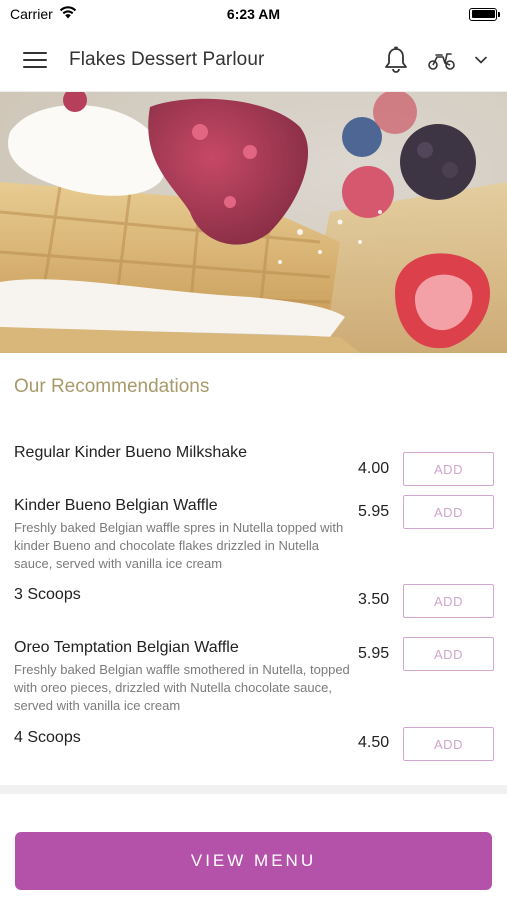 Image resolution: width=507 pixels, height=900 pixels. What do you see at coordinates (374, 742) in the screenshot?
I see `item-price: 4.50` at bounding box center [374, 742].